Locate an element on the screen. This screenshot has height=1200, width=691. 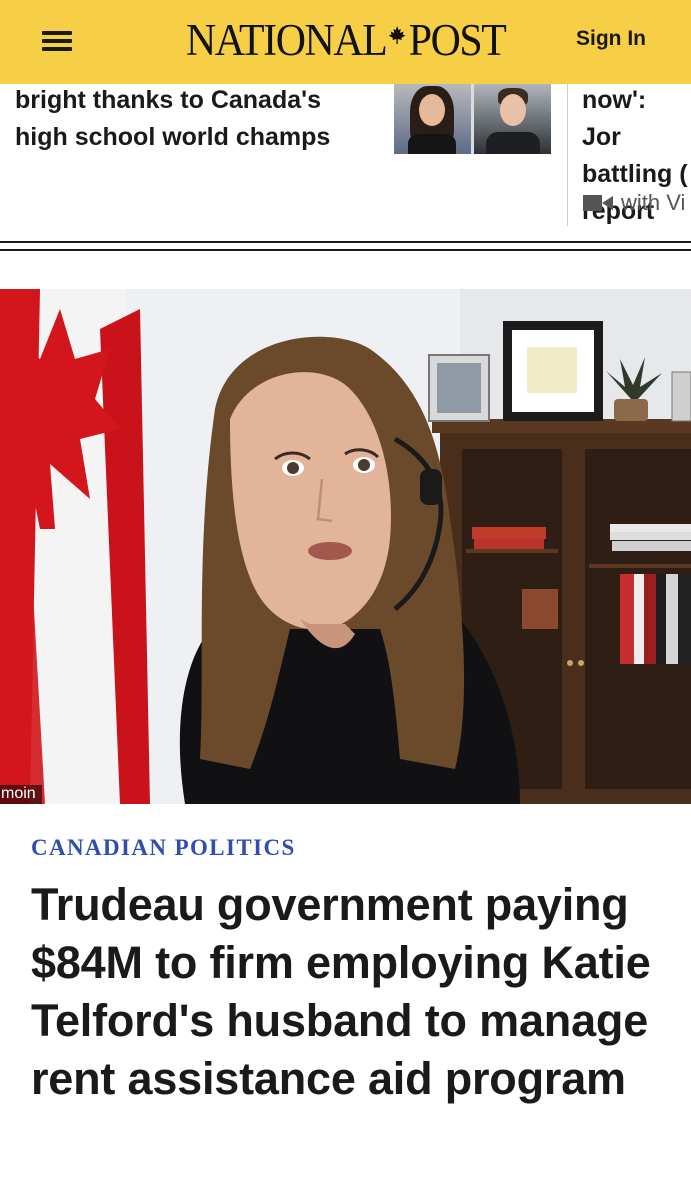
column-divider is located at coordinates (567, 155).